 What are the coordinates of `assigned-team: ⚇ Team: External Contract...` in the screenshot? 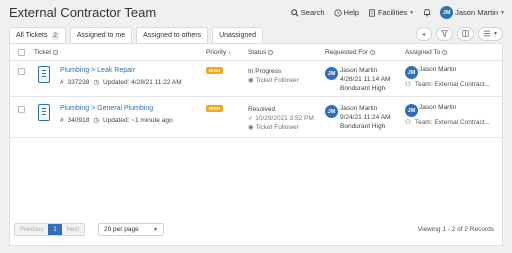 It's located at (447, 84).